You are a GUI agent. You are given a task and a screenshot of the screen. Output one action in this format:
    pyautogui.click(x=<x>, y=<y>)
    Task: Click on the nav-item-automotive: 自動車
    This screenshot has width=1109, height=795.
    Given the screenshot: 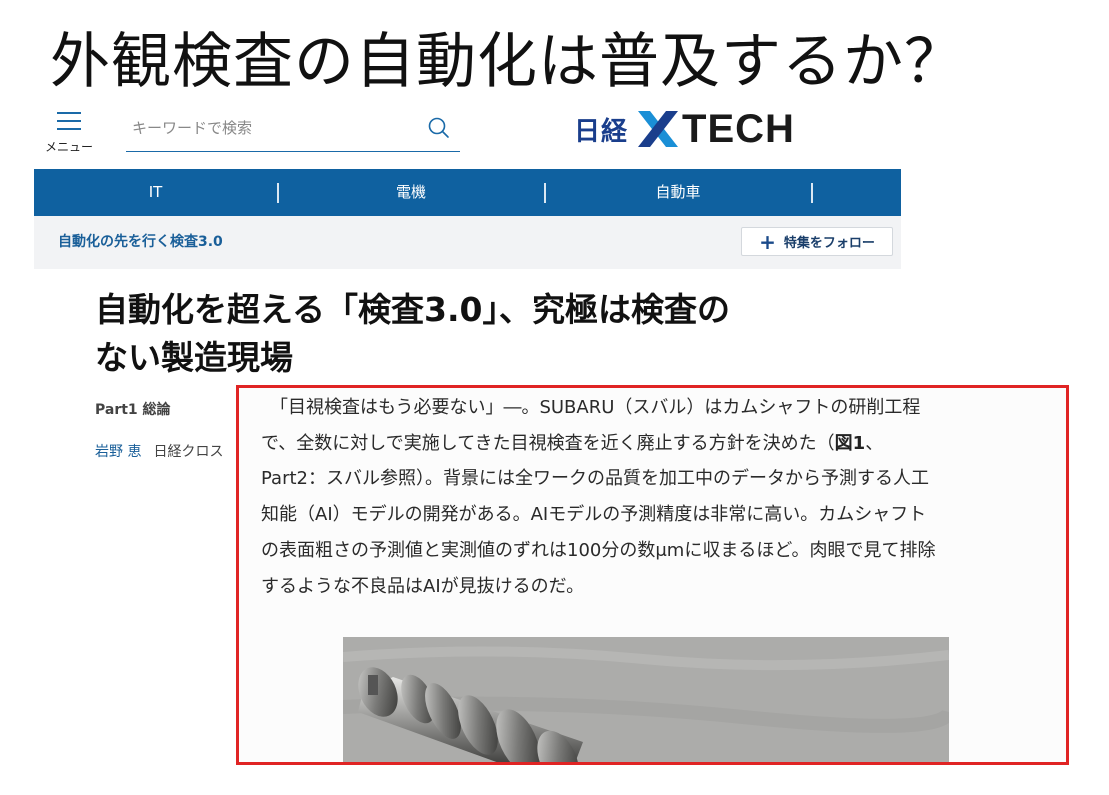 What is the action you would take?
    pyautogui.click(x=678, y=192)
    